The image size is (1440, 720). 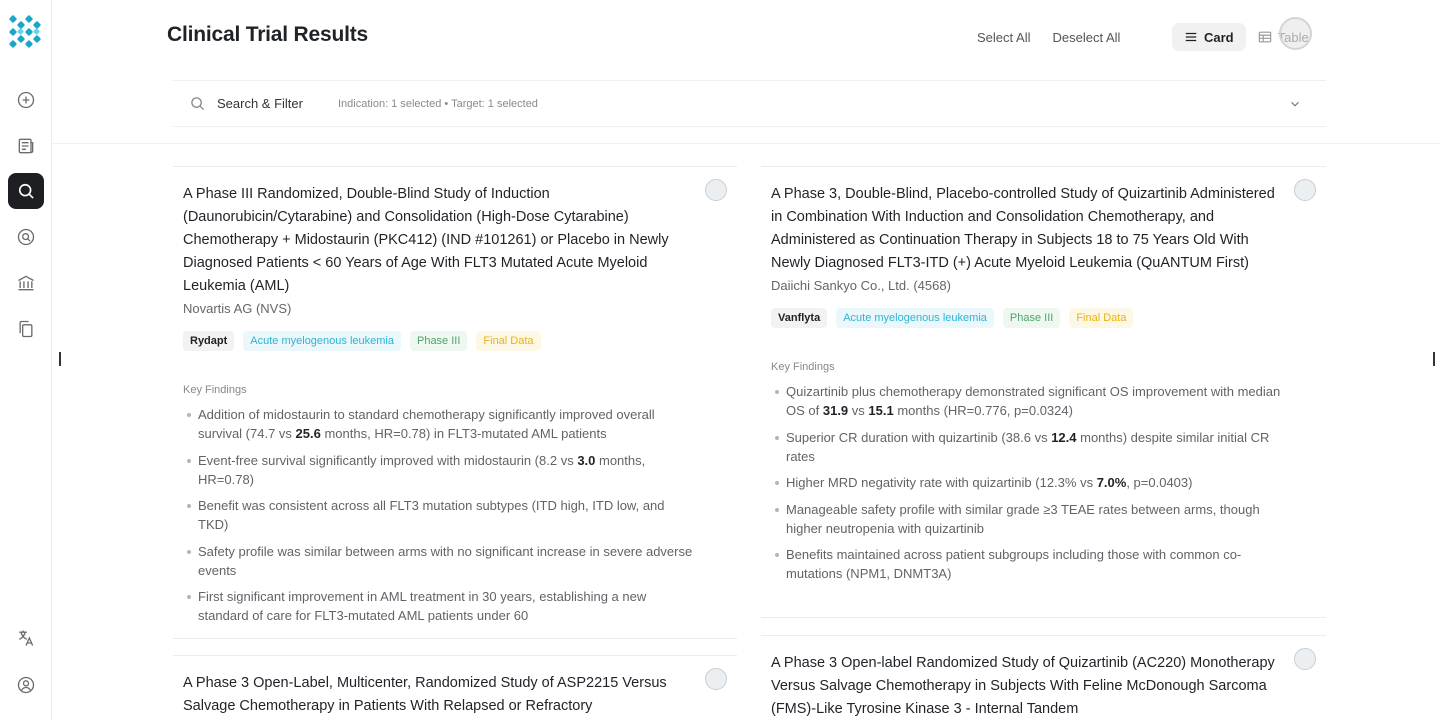 I want to click on left-edge-marker, so click(x=60, y=359).